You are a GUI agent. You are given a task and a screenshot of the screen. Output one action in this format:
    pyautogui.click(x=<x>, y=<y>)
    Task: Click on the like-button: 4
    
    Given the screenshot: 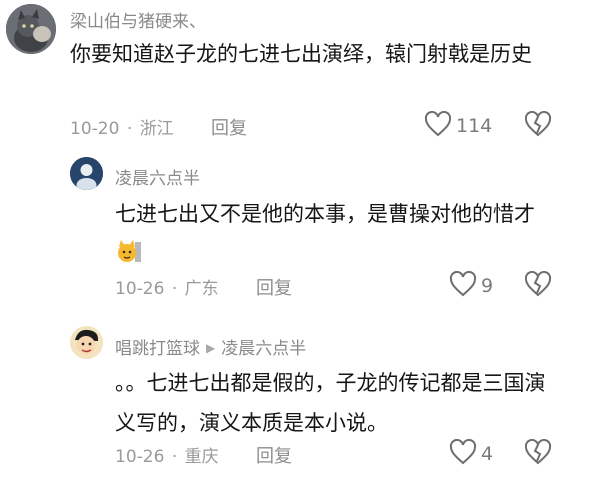 What is the action you would take?
    pyautogui.click(x=471, y=453)
    